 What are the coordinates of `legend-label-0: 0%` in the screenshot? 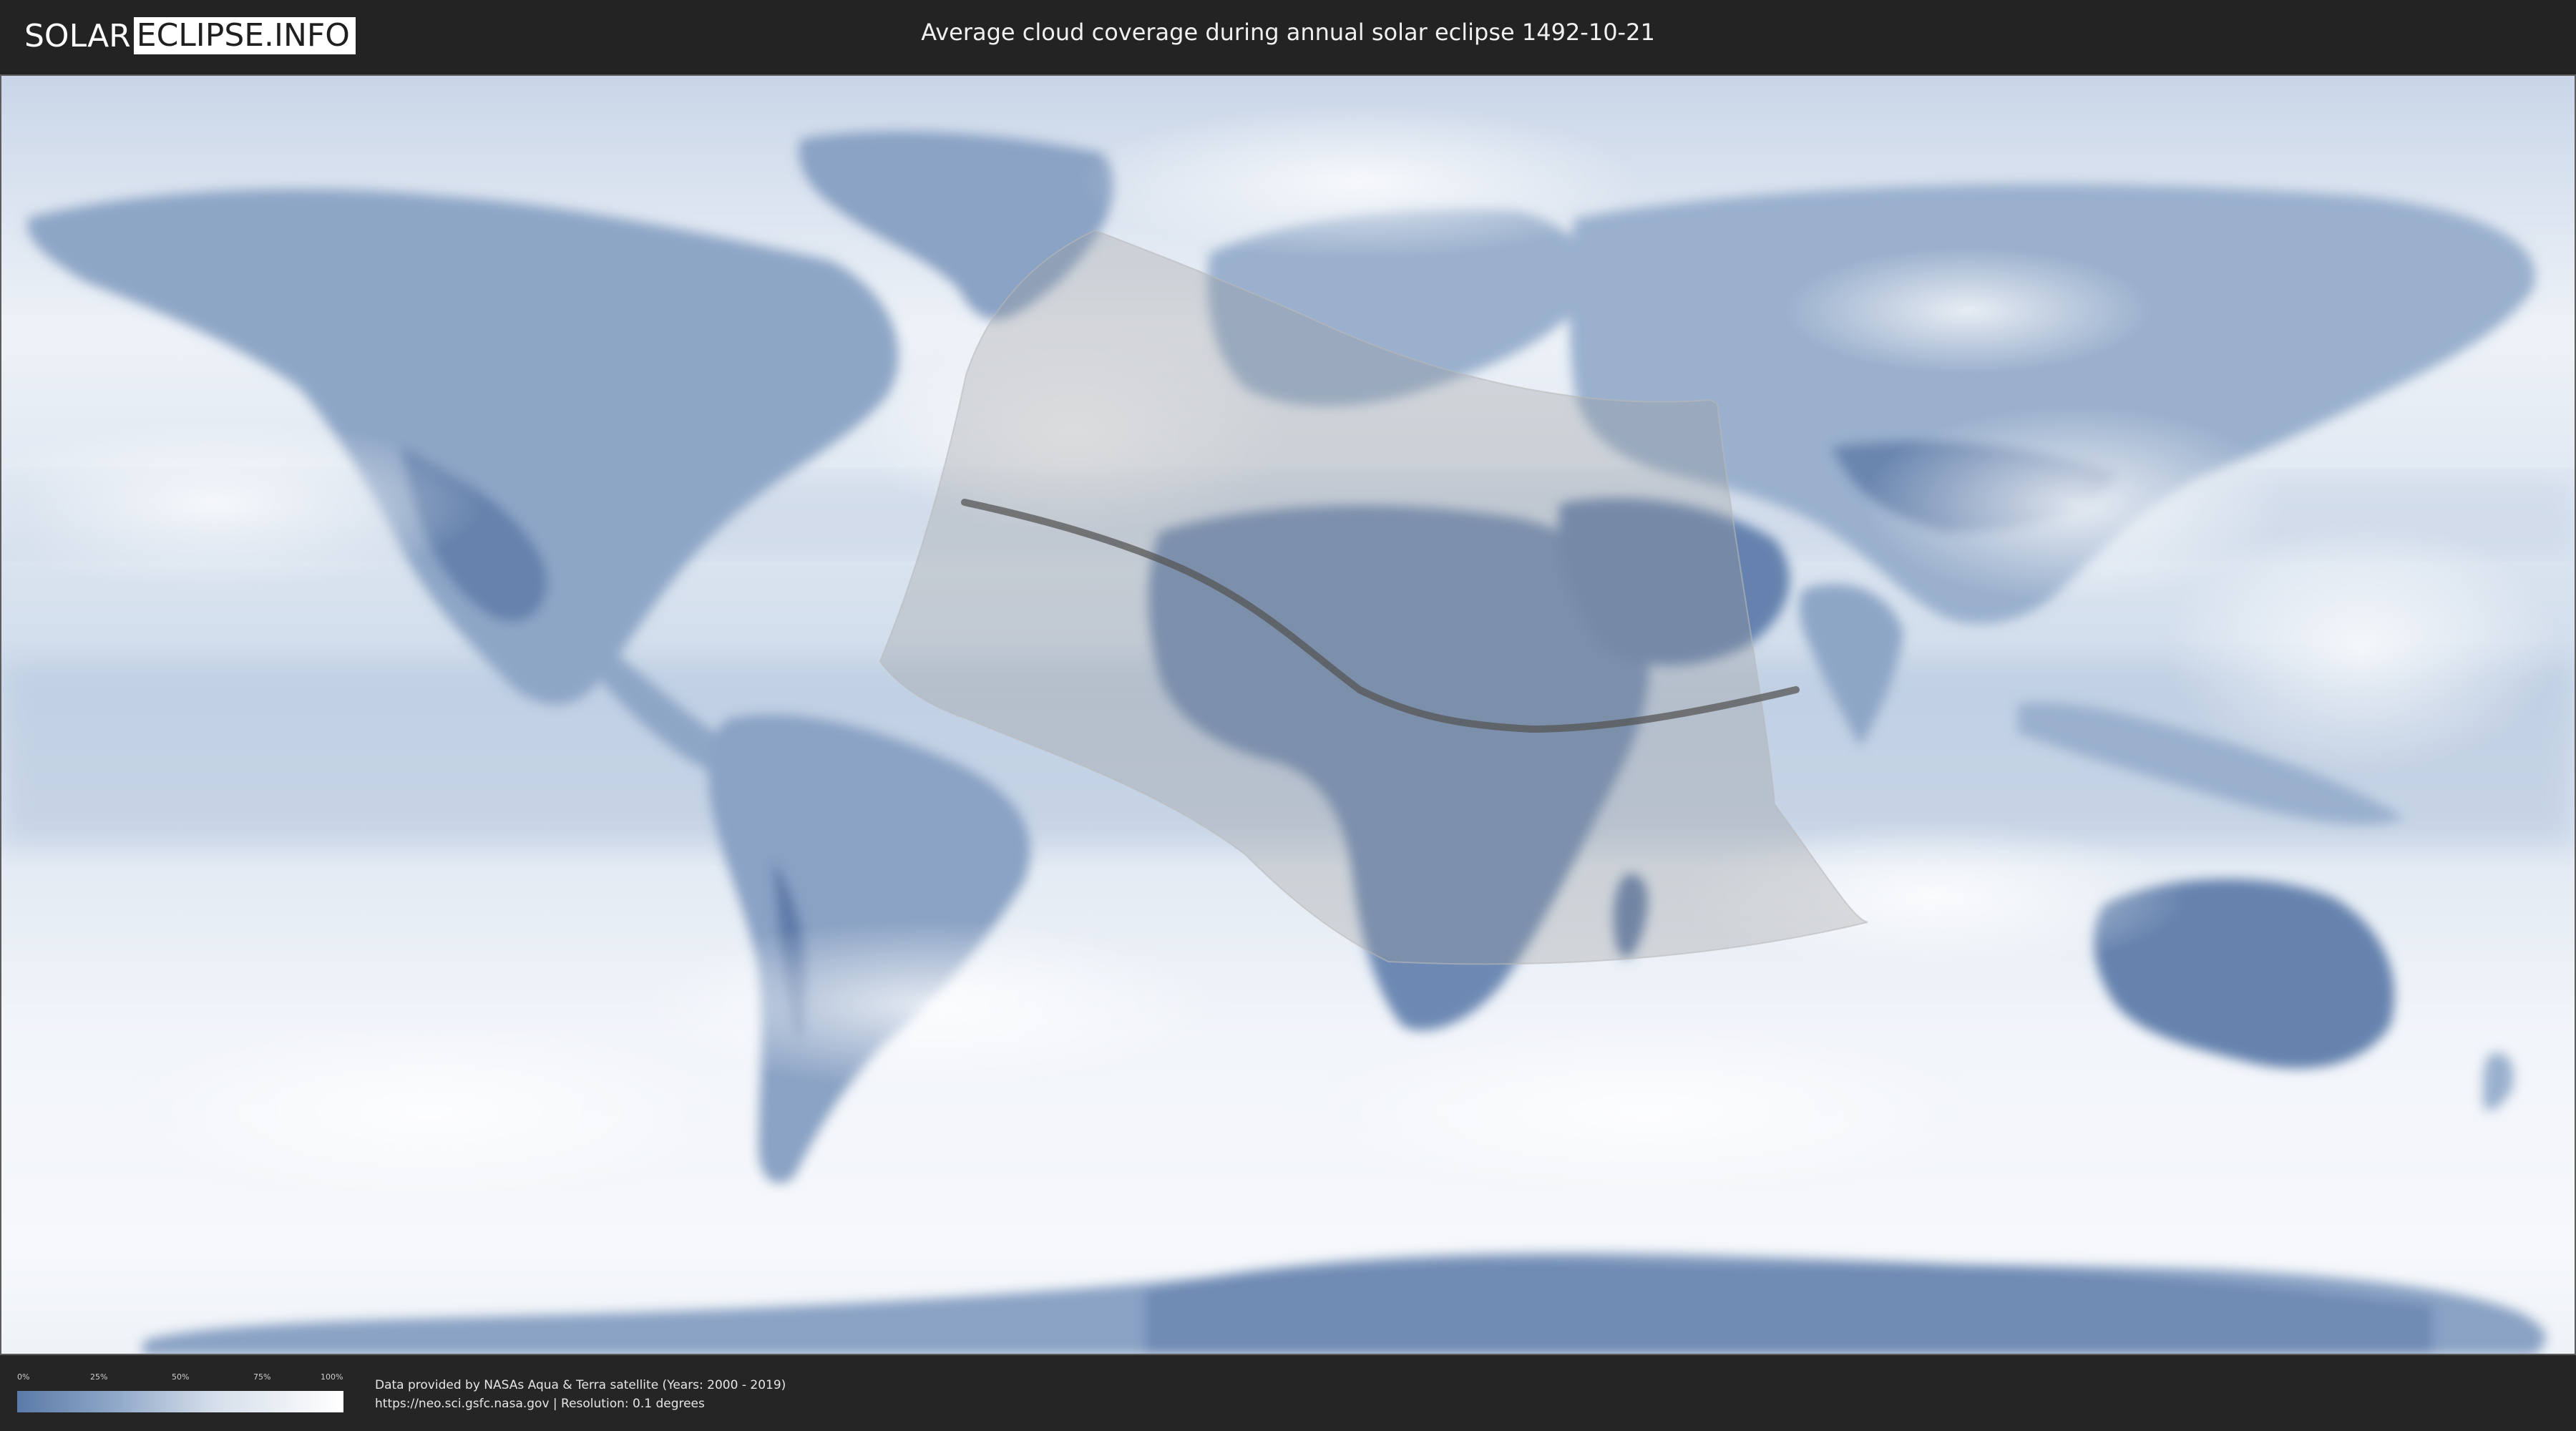 It's located at (23, 1377).